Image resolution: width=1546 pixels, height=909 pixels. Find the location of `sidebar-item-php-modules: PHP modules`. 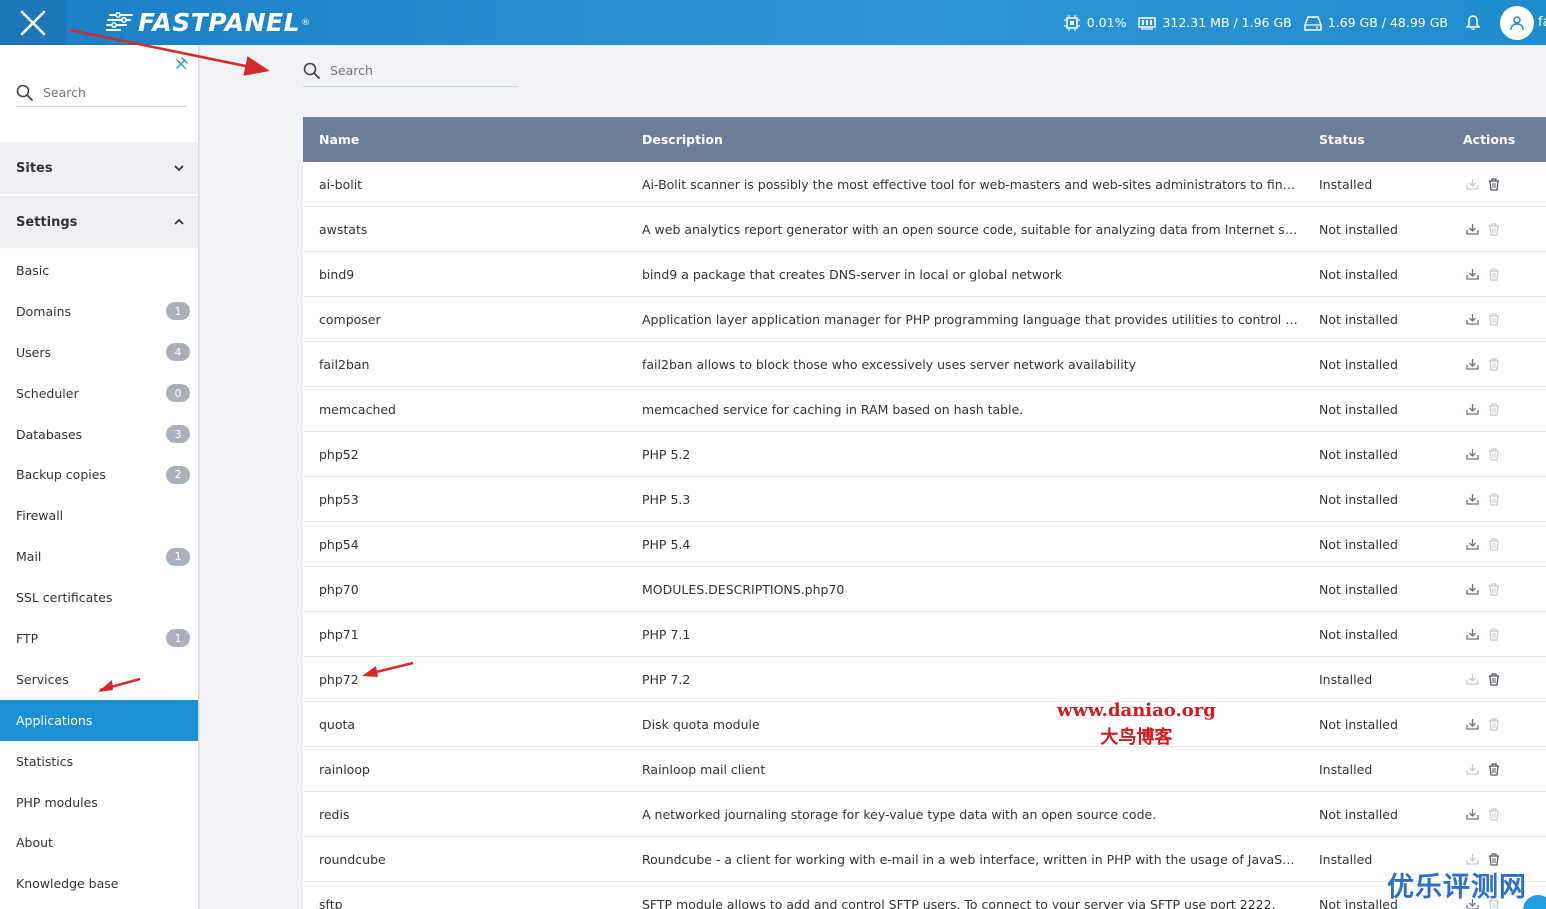

sidebar-item-php-modules: PHP modules is located at coordinates (99, 802).